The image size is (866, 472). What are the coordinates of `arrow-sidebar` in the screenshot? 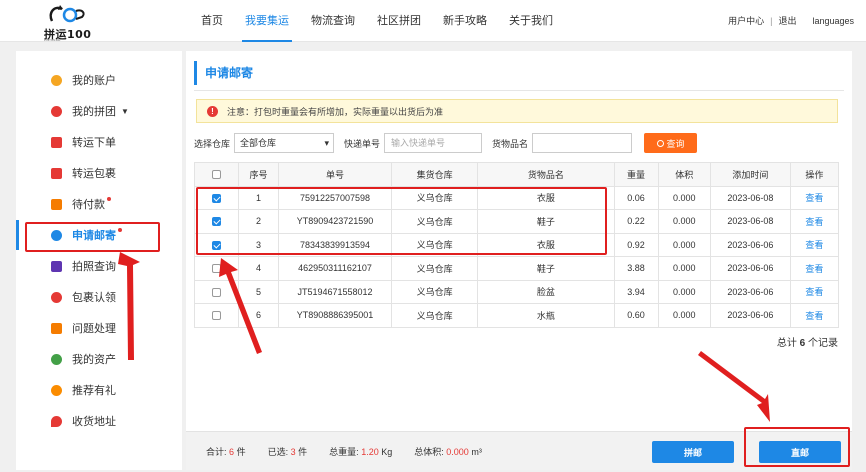 It's located at (129, 306).